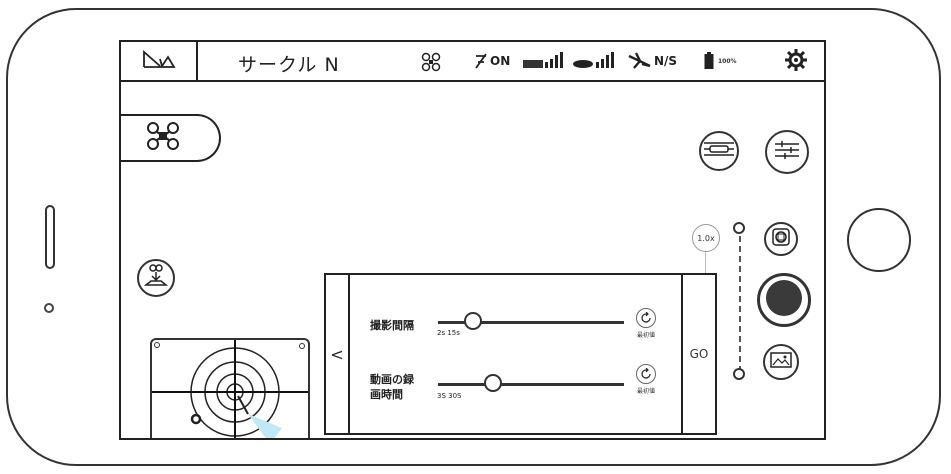 This screenshot has width=951, height=474. I want to click on adjust-button, so click(787, 152).